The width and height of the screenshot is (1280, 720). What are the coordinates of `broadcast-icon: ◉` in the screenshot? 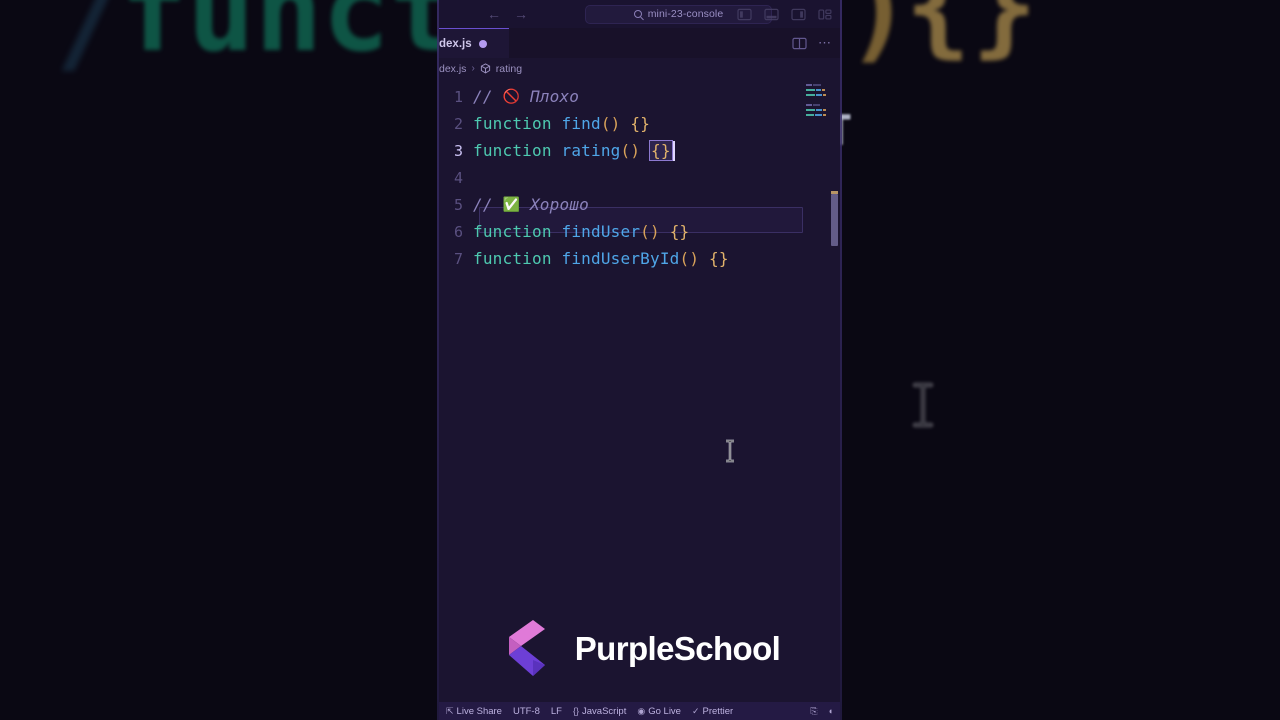 It's located at (641, 710).